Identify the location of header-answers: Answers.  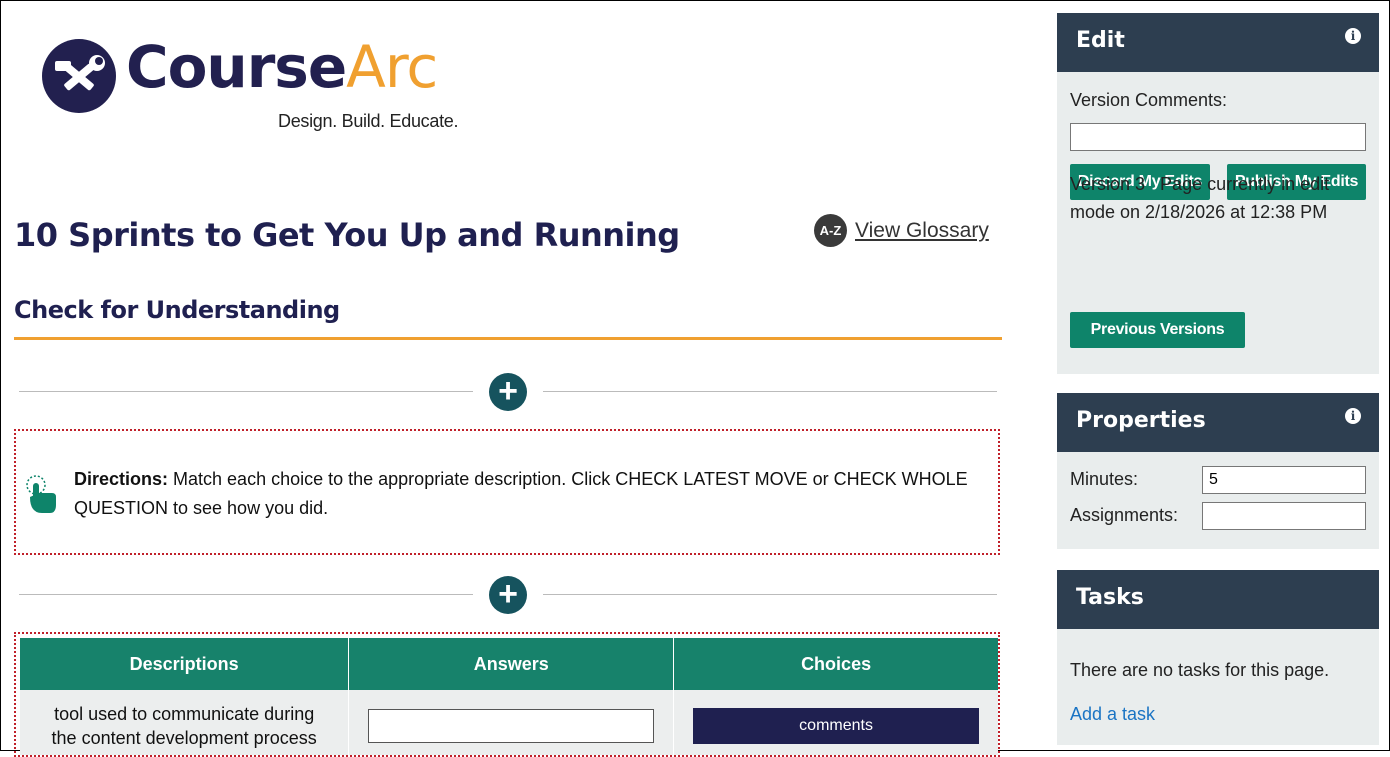
(511, 664).